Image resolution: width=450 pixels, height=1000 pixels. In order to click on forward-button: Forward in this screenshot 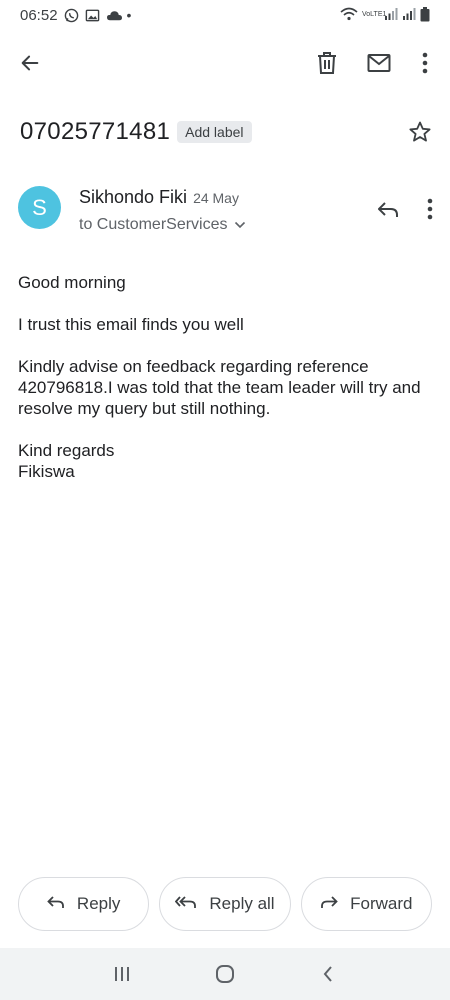, I will do `click(366, 904)`.